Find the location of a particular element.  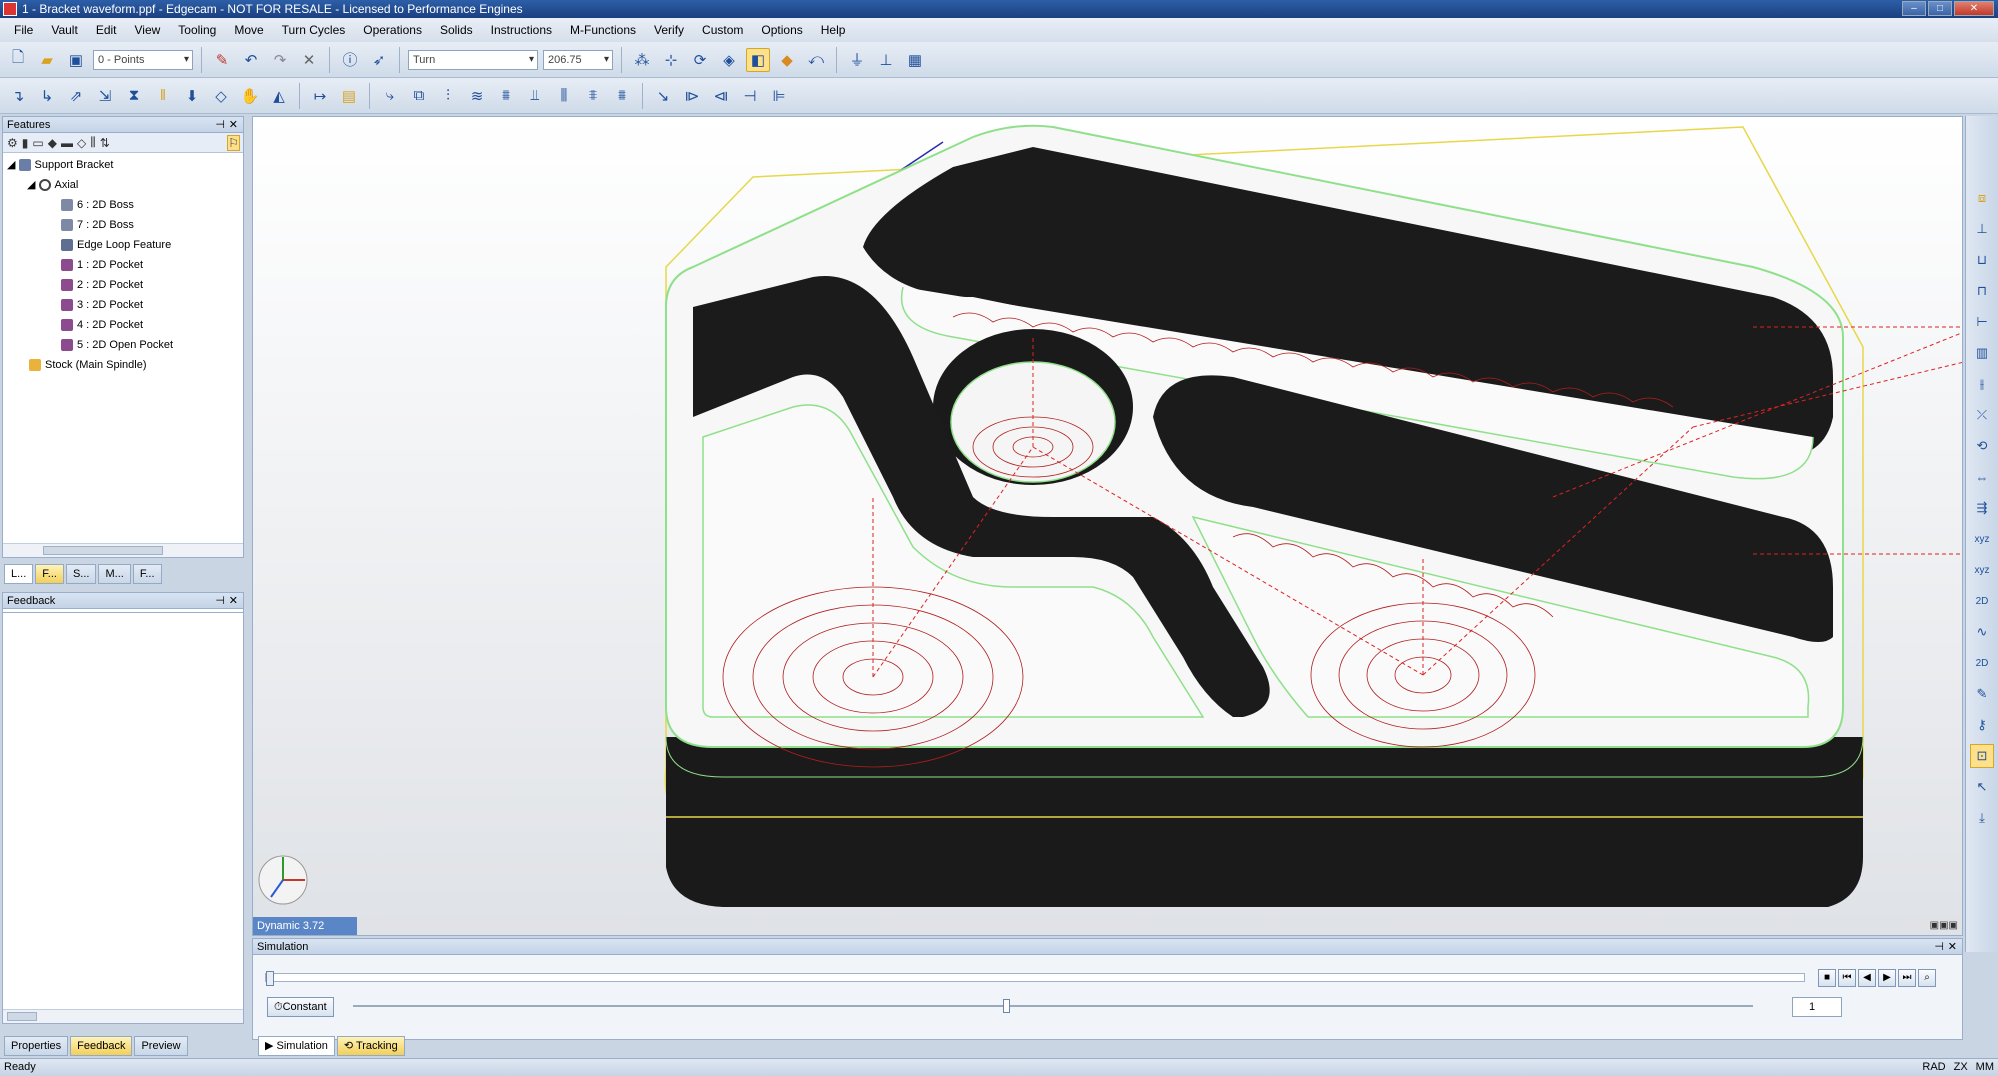

view-dir-icon: ◈ is located at coordinates (729, 60).